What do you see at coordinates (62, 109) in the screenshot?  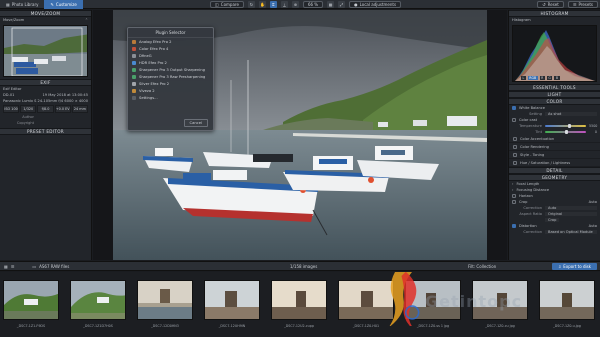 I see `exif-ev: +0.0 EV` at bounding box center [62, 109].